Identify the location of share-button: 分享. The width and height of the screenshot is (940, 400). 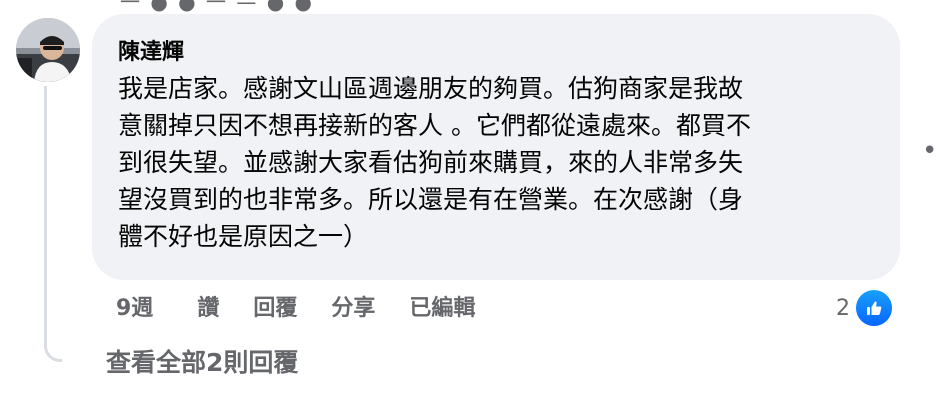
(353, 306).